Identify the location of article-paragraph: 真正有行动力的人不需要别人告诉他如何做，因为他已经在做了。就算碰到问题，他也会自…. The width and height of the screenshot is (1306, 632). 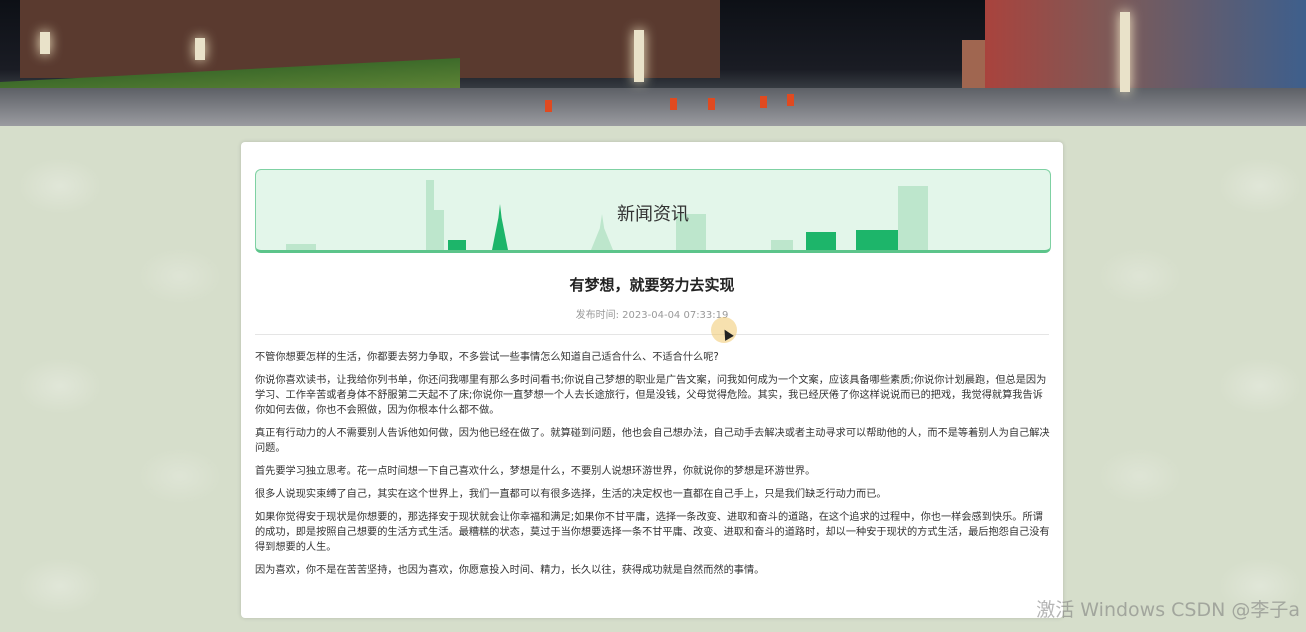
(652, 441).